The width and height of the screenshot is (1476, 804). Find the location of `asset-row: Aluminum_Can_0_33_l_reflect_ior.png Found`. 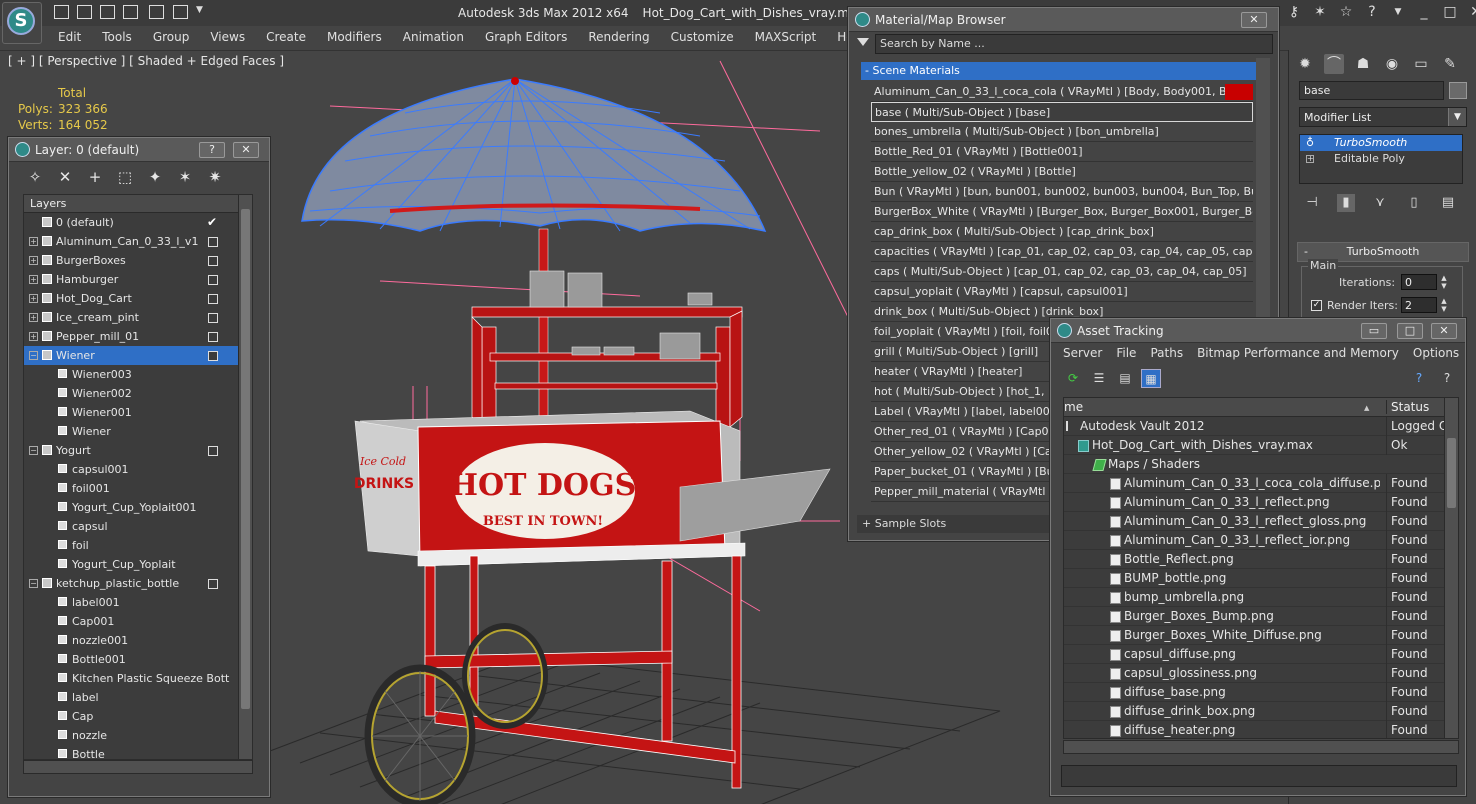

asset-row: Aluminum_Can_0_33_l_reflect_ior.png Found is located at coordinates (1255, 540).